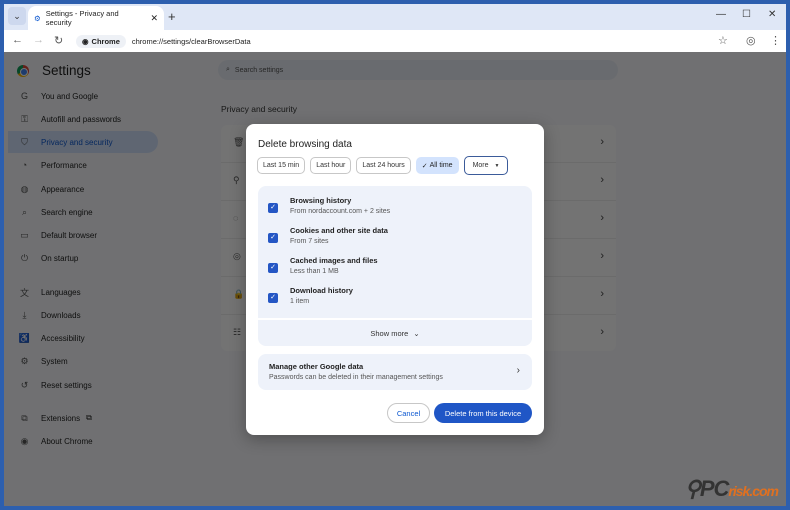 Image resolution: width=790 pixels, height=510 pixels. Describe the element at coordinates (96, 18) in the screenshot. I see `tab-settings: ⚙ Settings - Privacy and security ✕` at that location.